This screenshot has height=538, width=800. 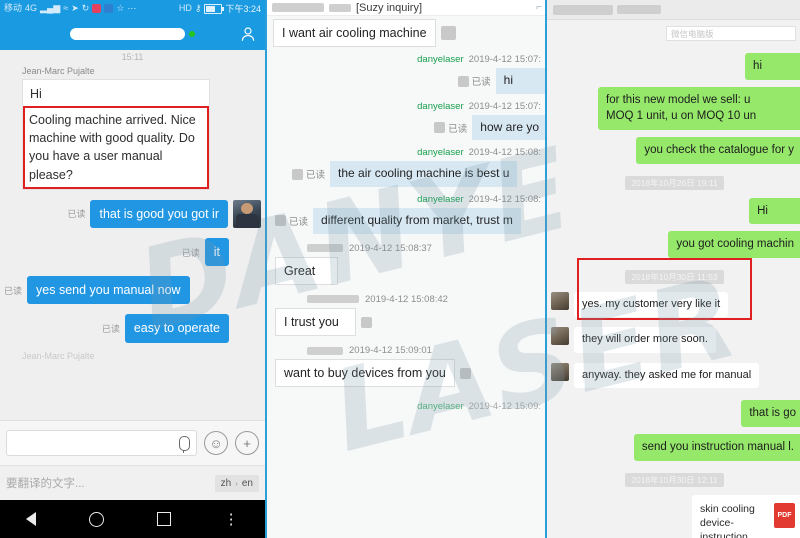 I want to click on message-row: yes. my customer very like it, so click(x=675, y=305).